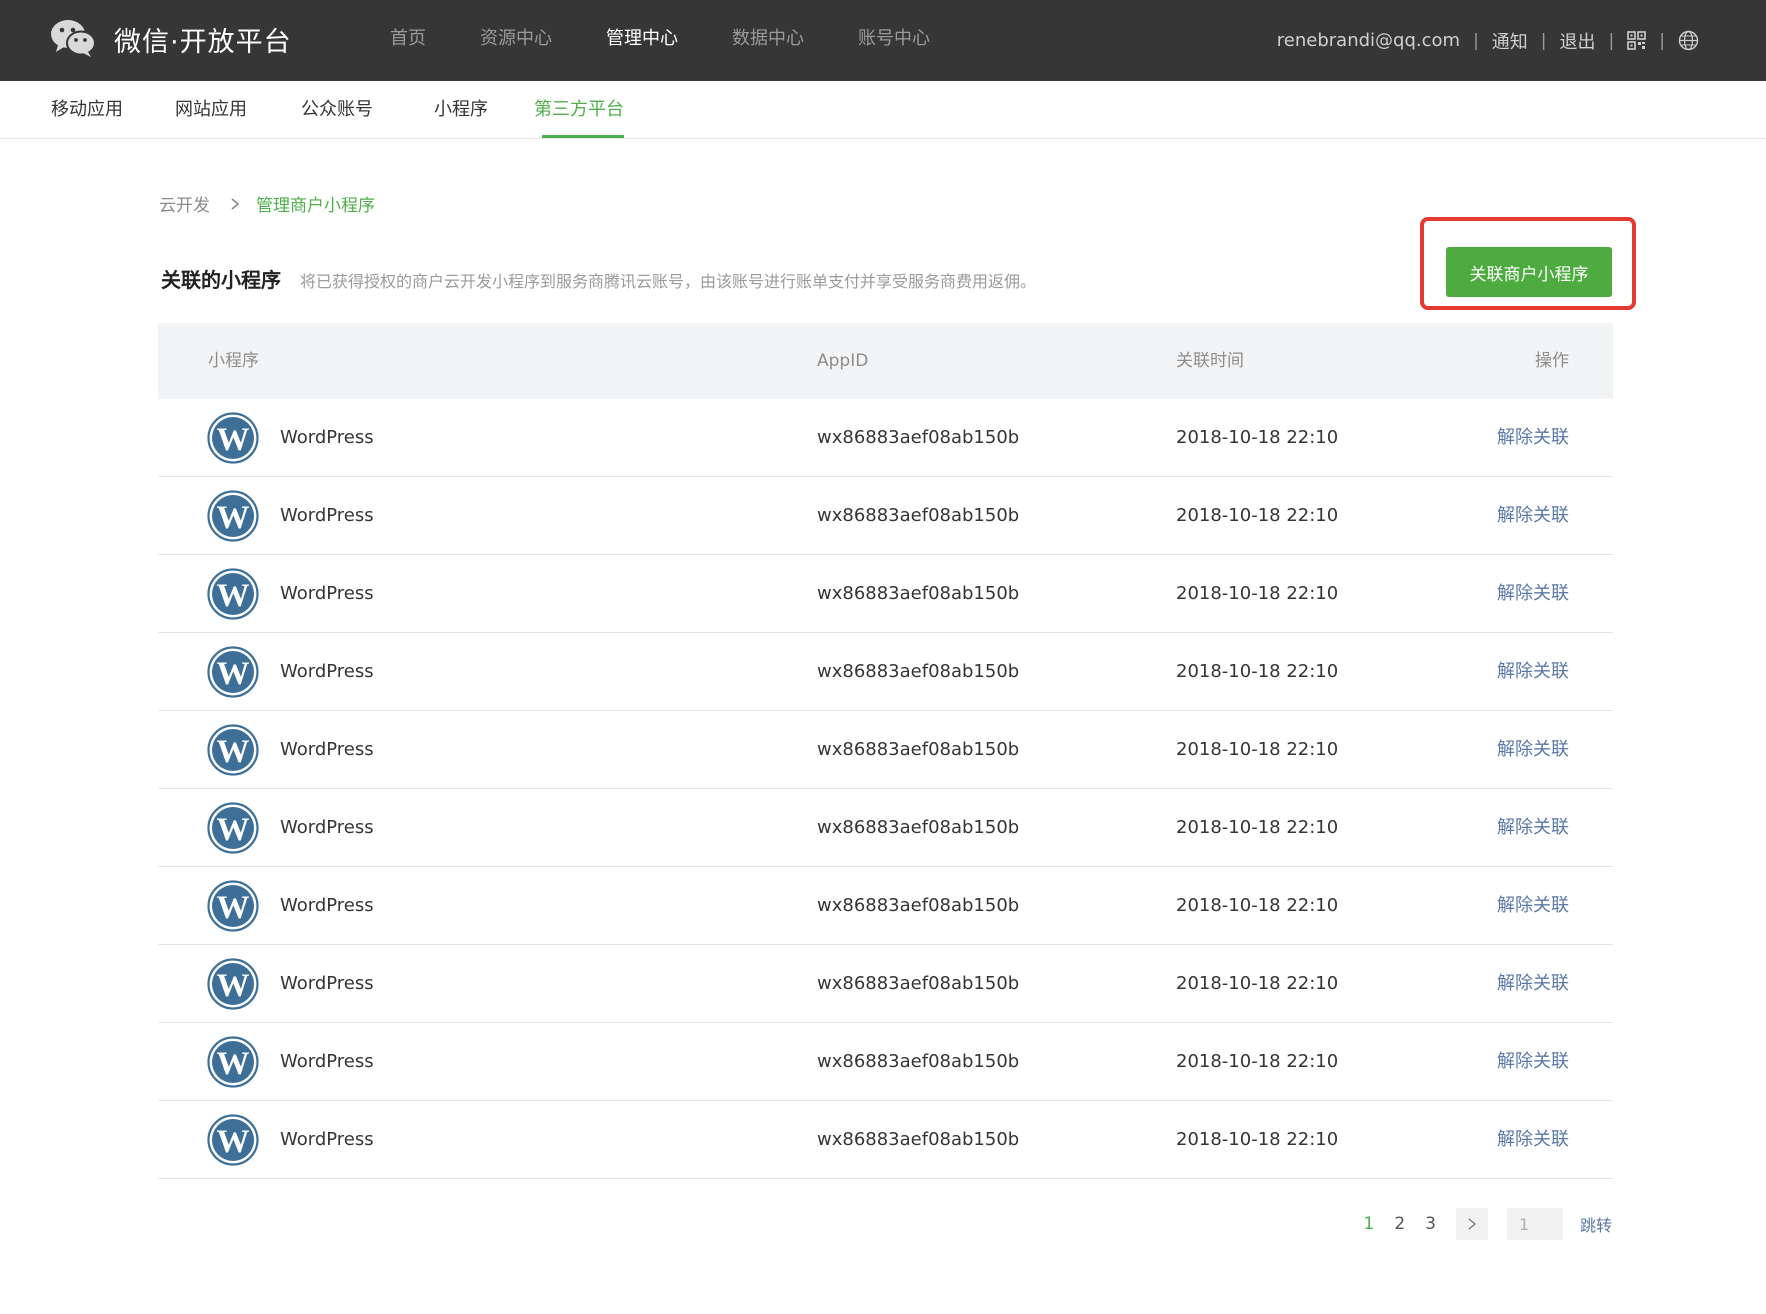 The image size is (1766, 1314). What do you see at coordinates (894, 40) in the screenshot?
I see `nav-item-account: 账号中心` at bounding box center [894, 40].